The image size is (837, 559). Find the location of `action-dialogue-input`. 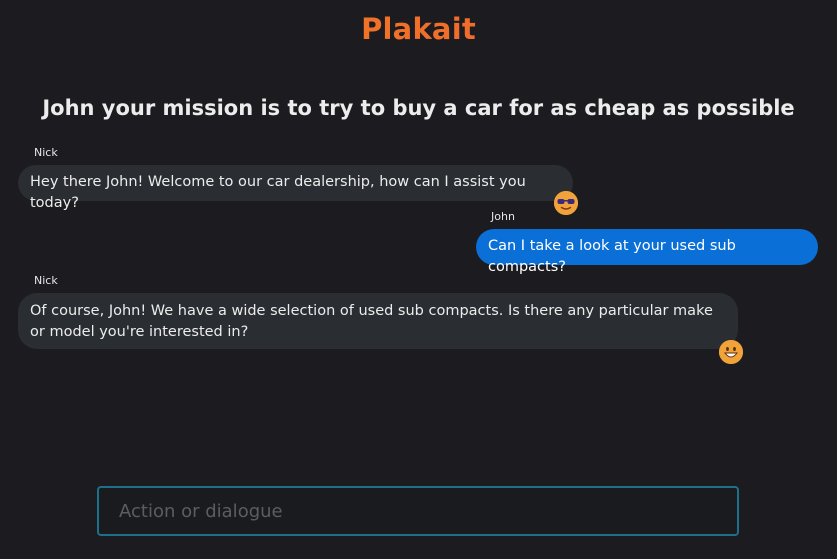

action-dialogue-input is located at coordinates (418, 511).